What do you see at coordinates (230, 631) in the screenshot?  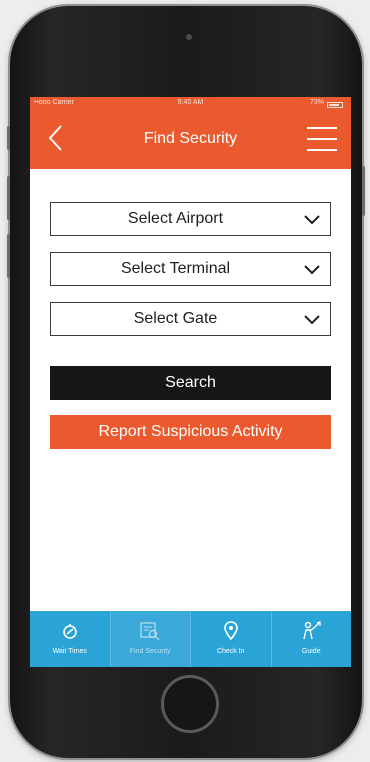 I see `location-pin-icon` at bounding box center [230, 631].